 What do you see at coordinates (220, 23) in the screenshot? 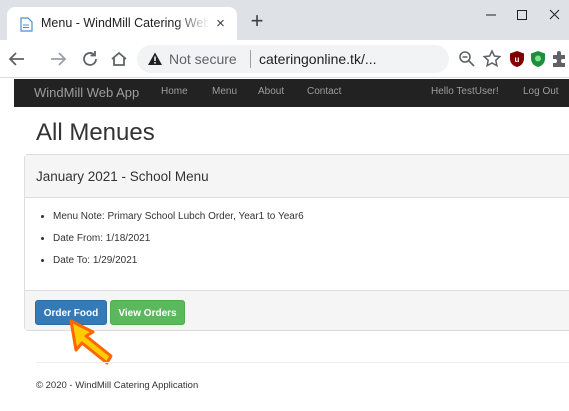
I see `close-icon: ×` at bounding box center [220, 23].